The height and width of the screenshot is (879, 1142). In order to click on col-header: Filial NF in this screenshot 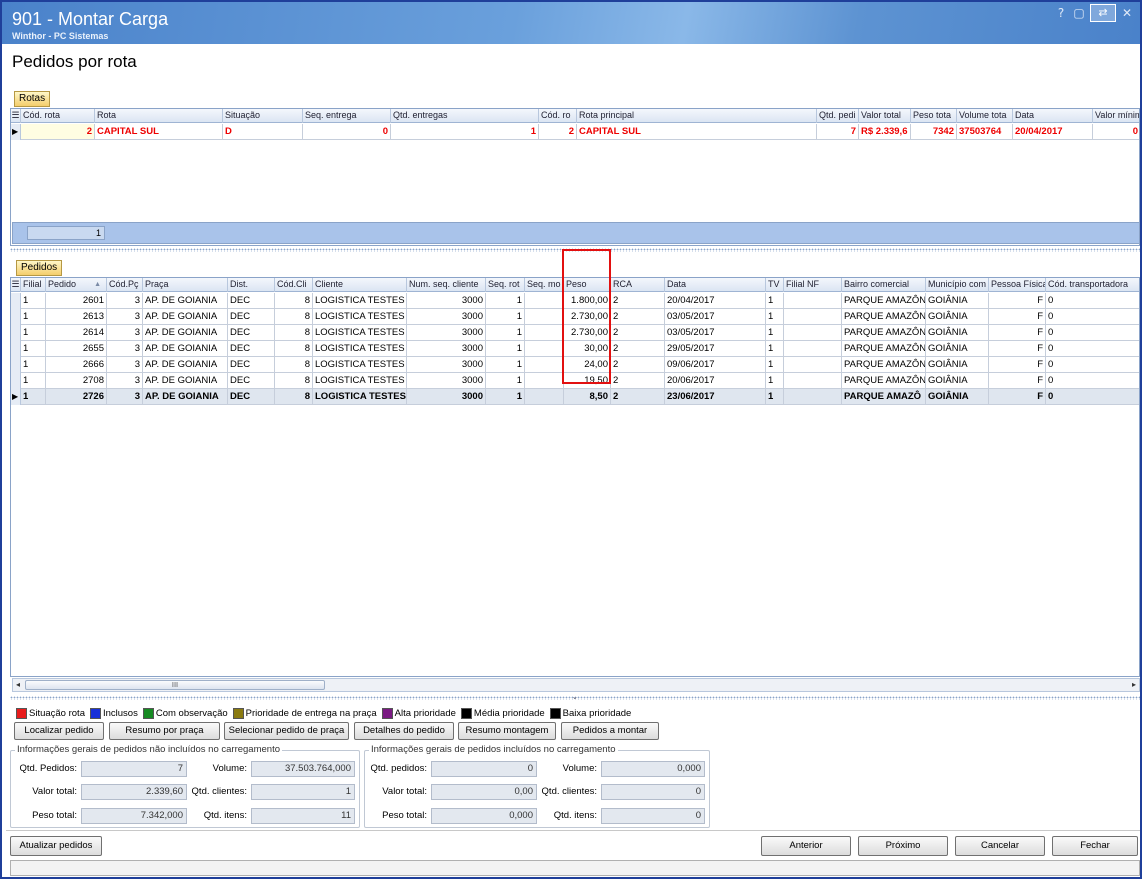, I will do `click(813, 285)`.